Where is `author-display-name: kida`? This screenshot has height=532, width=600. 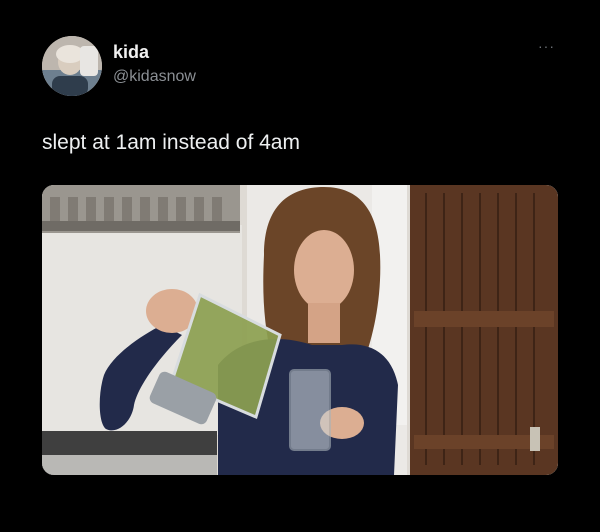
author-display-name: kida is located at coordinates (131, 52).